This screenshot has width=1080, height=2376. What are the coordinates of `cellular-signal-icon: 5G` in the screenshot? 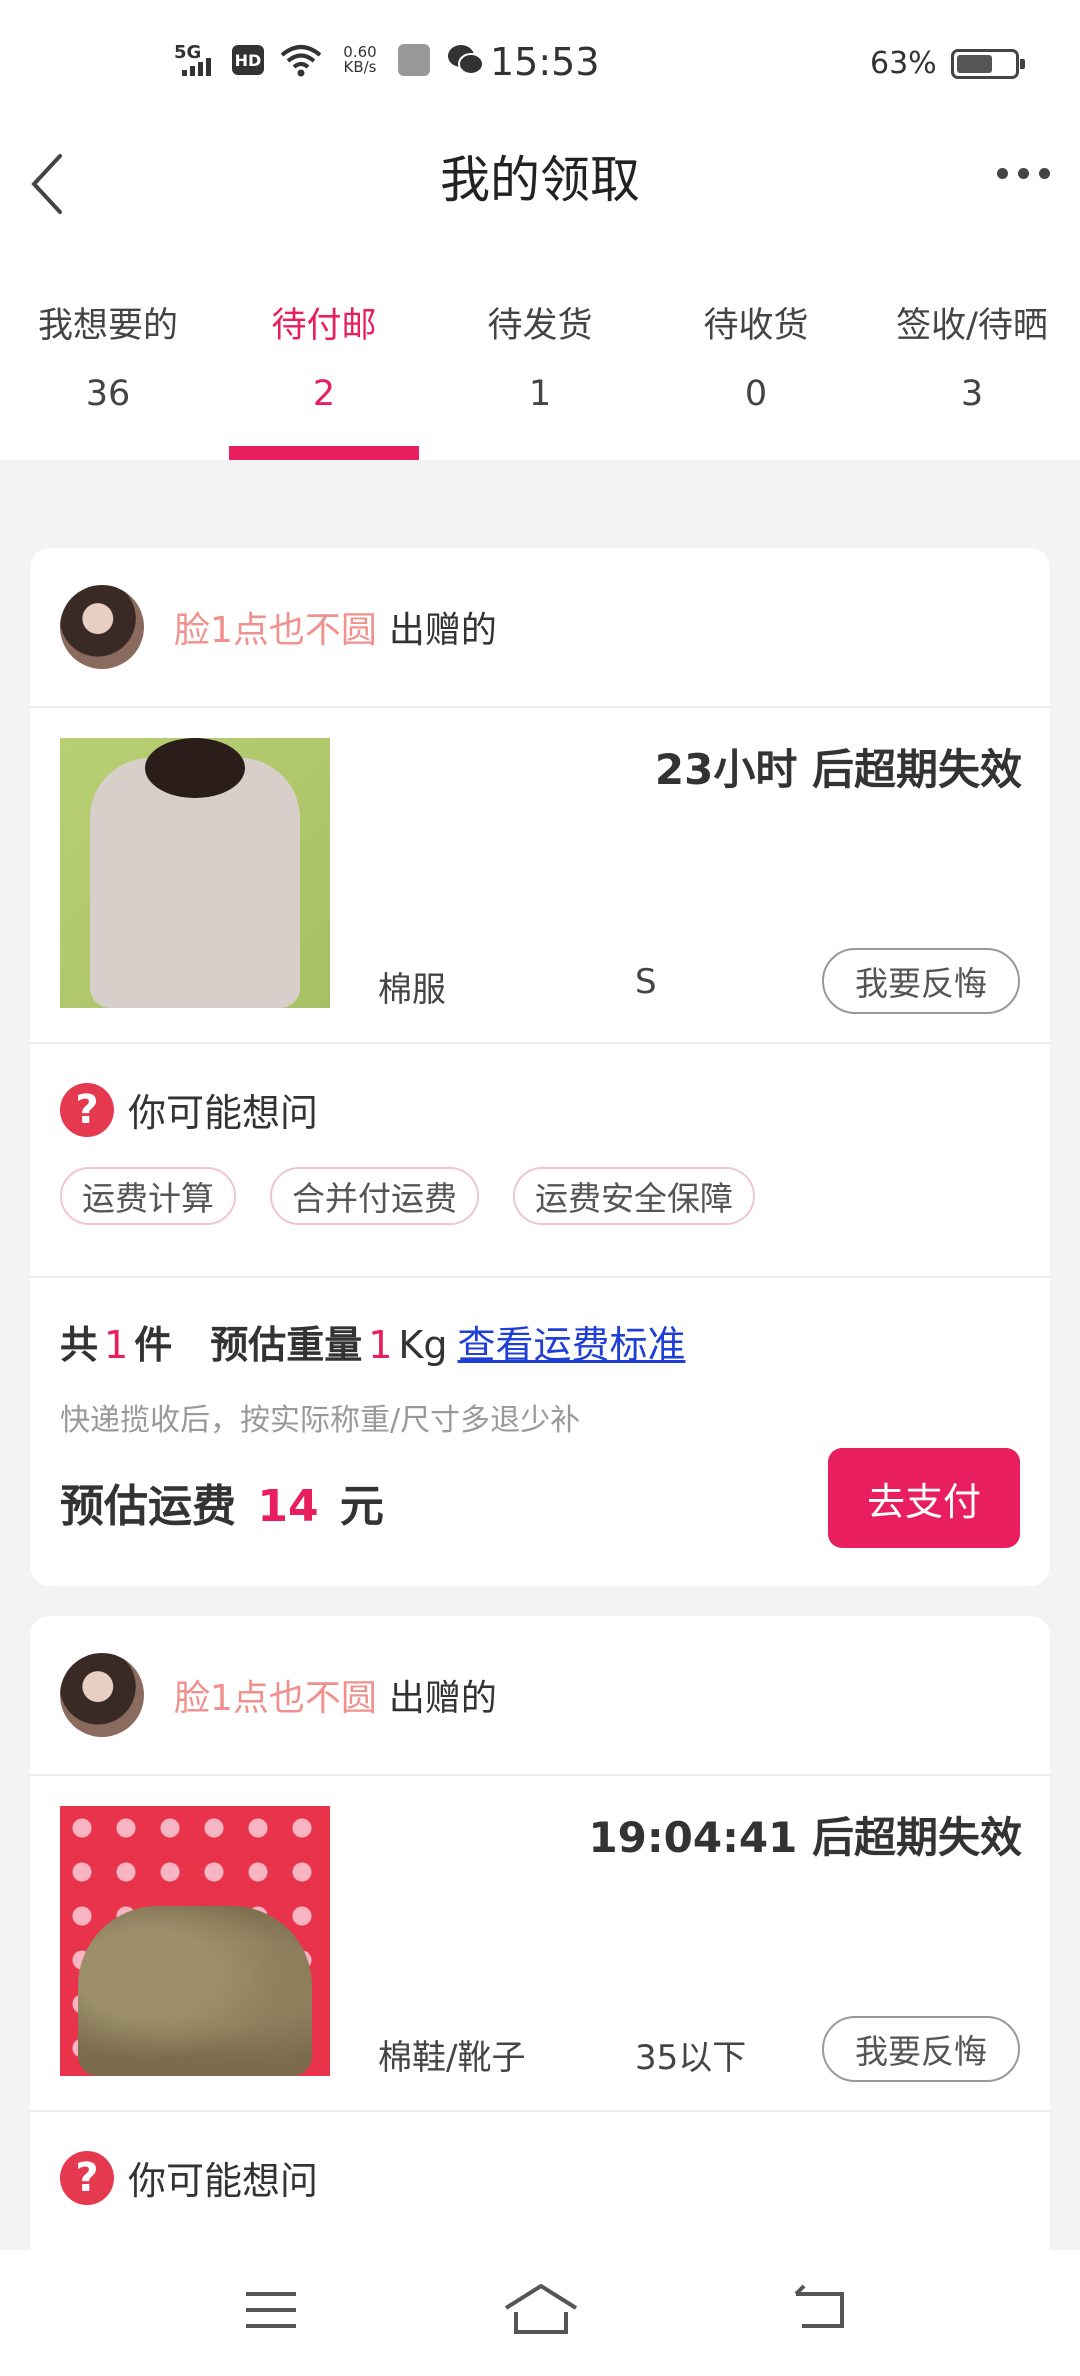 It's located at (194, 60).